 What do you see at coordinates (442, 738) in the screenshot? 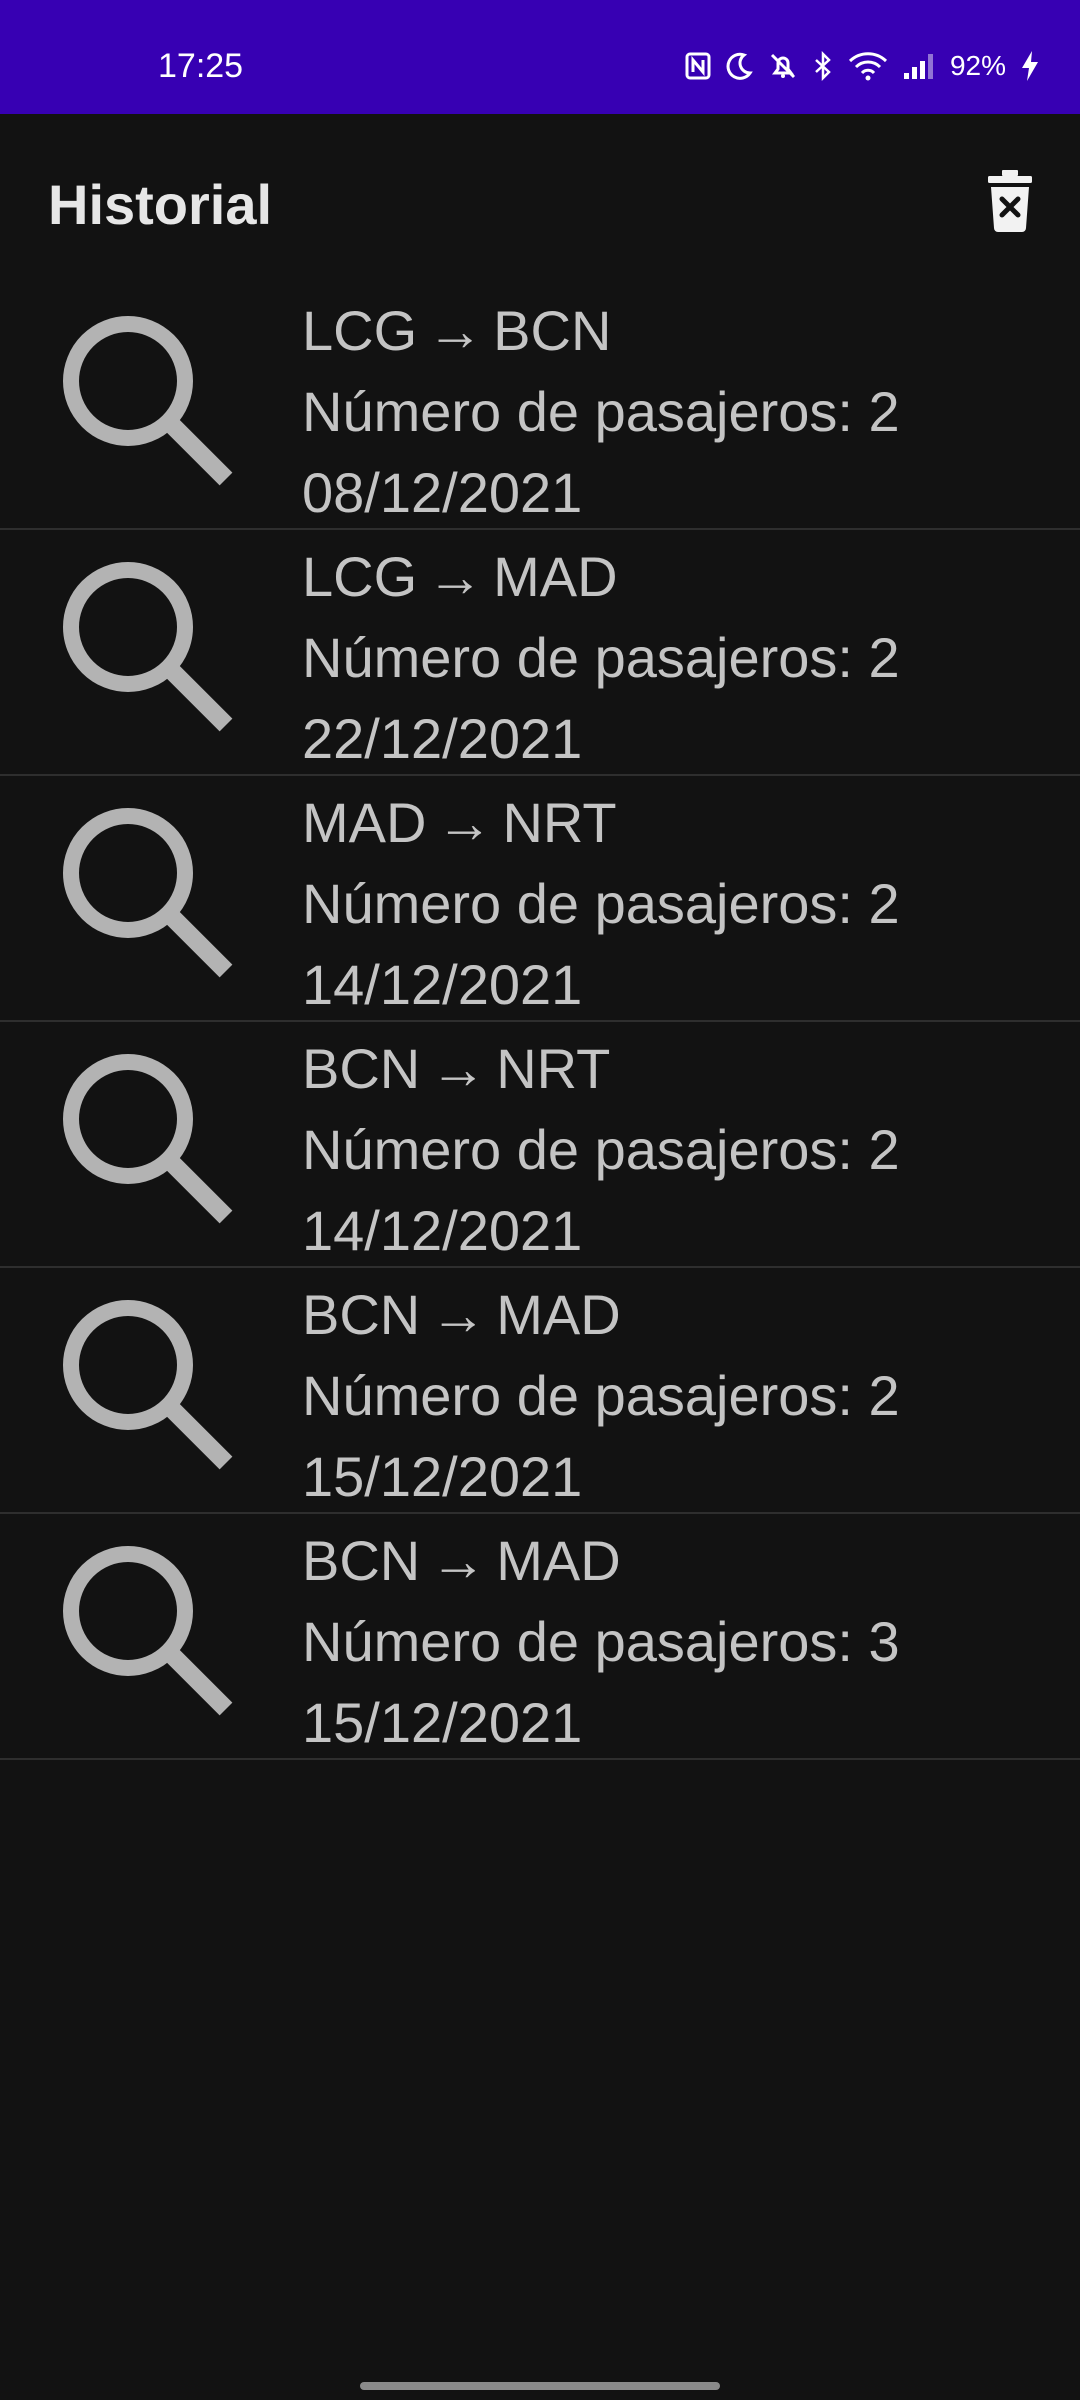
I see `search-date: 22/12/2021` at bounding box center [442, 738].